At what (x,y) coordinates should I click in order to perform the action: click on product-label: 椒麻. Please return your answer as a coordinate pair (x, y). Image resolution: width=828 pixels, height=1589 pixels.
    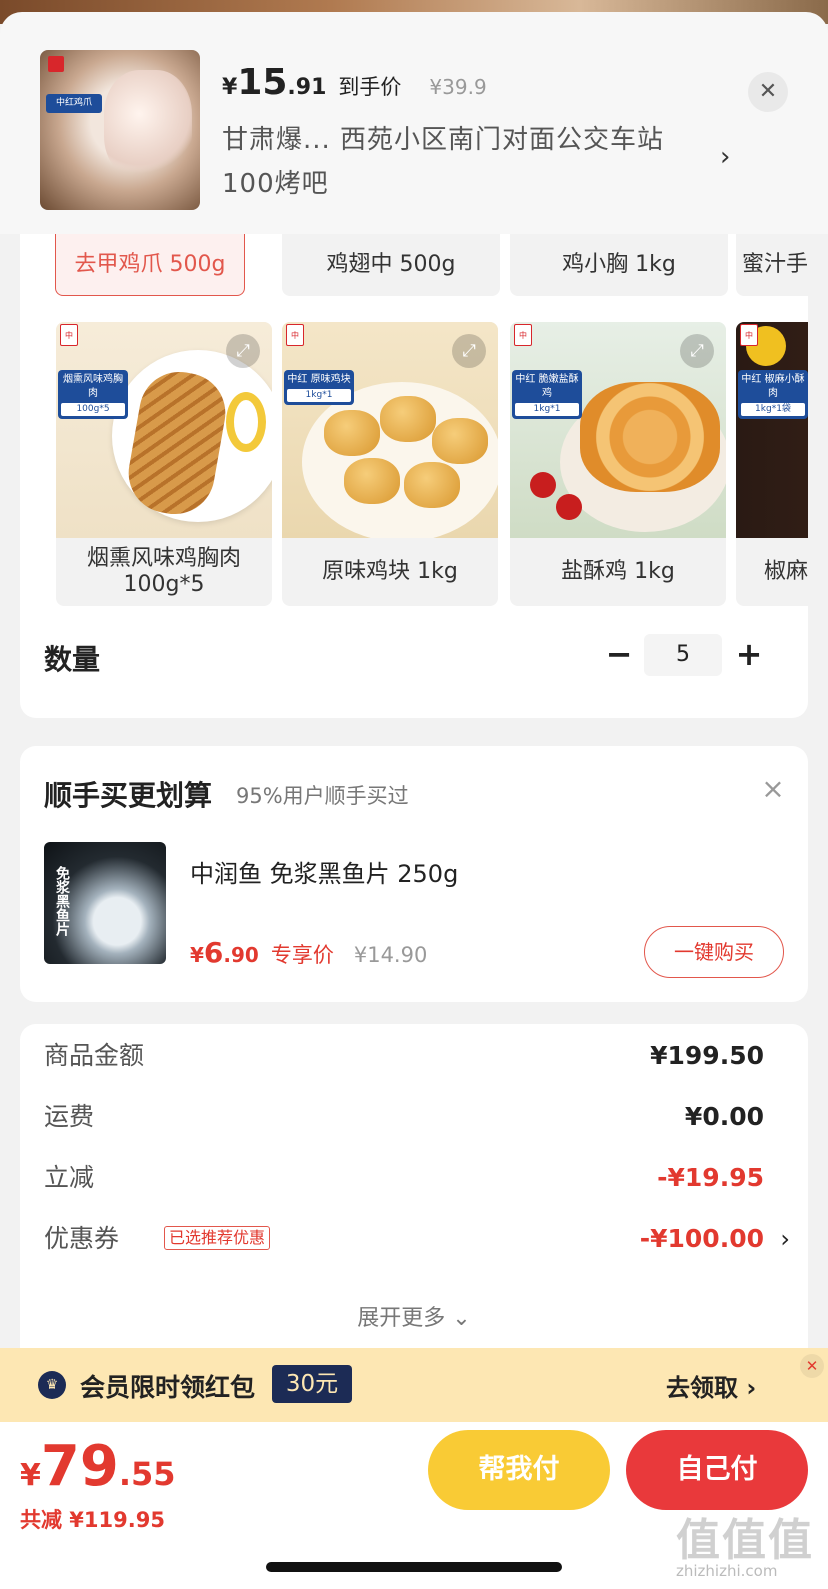
    Looking at the image, I should click on (786, 571).